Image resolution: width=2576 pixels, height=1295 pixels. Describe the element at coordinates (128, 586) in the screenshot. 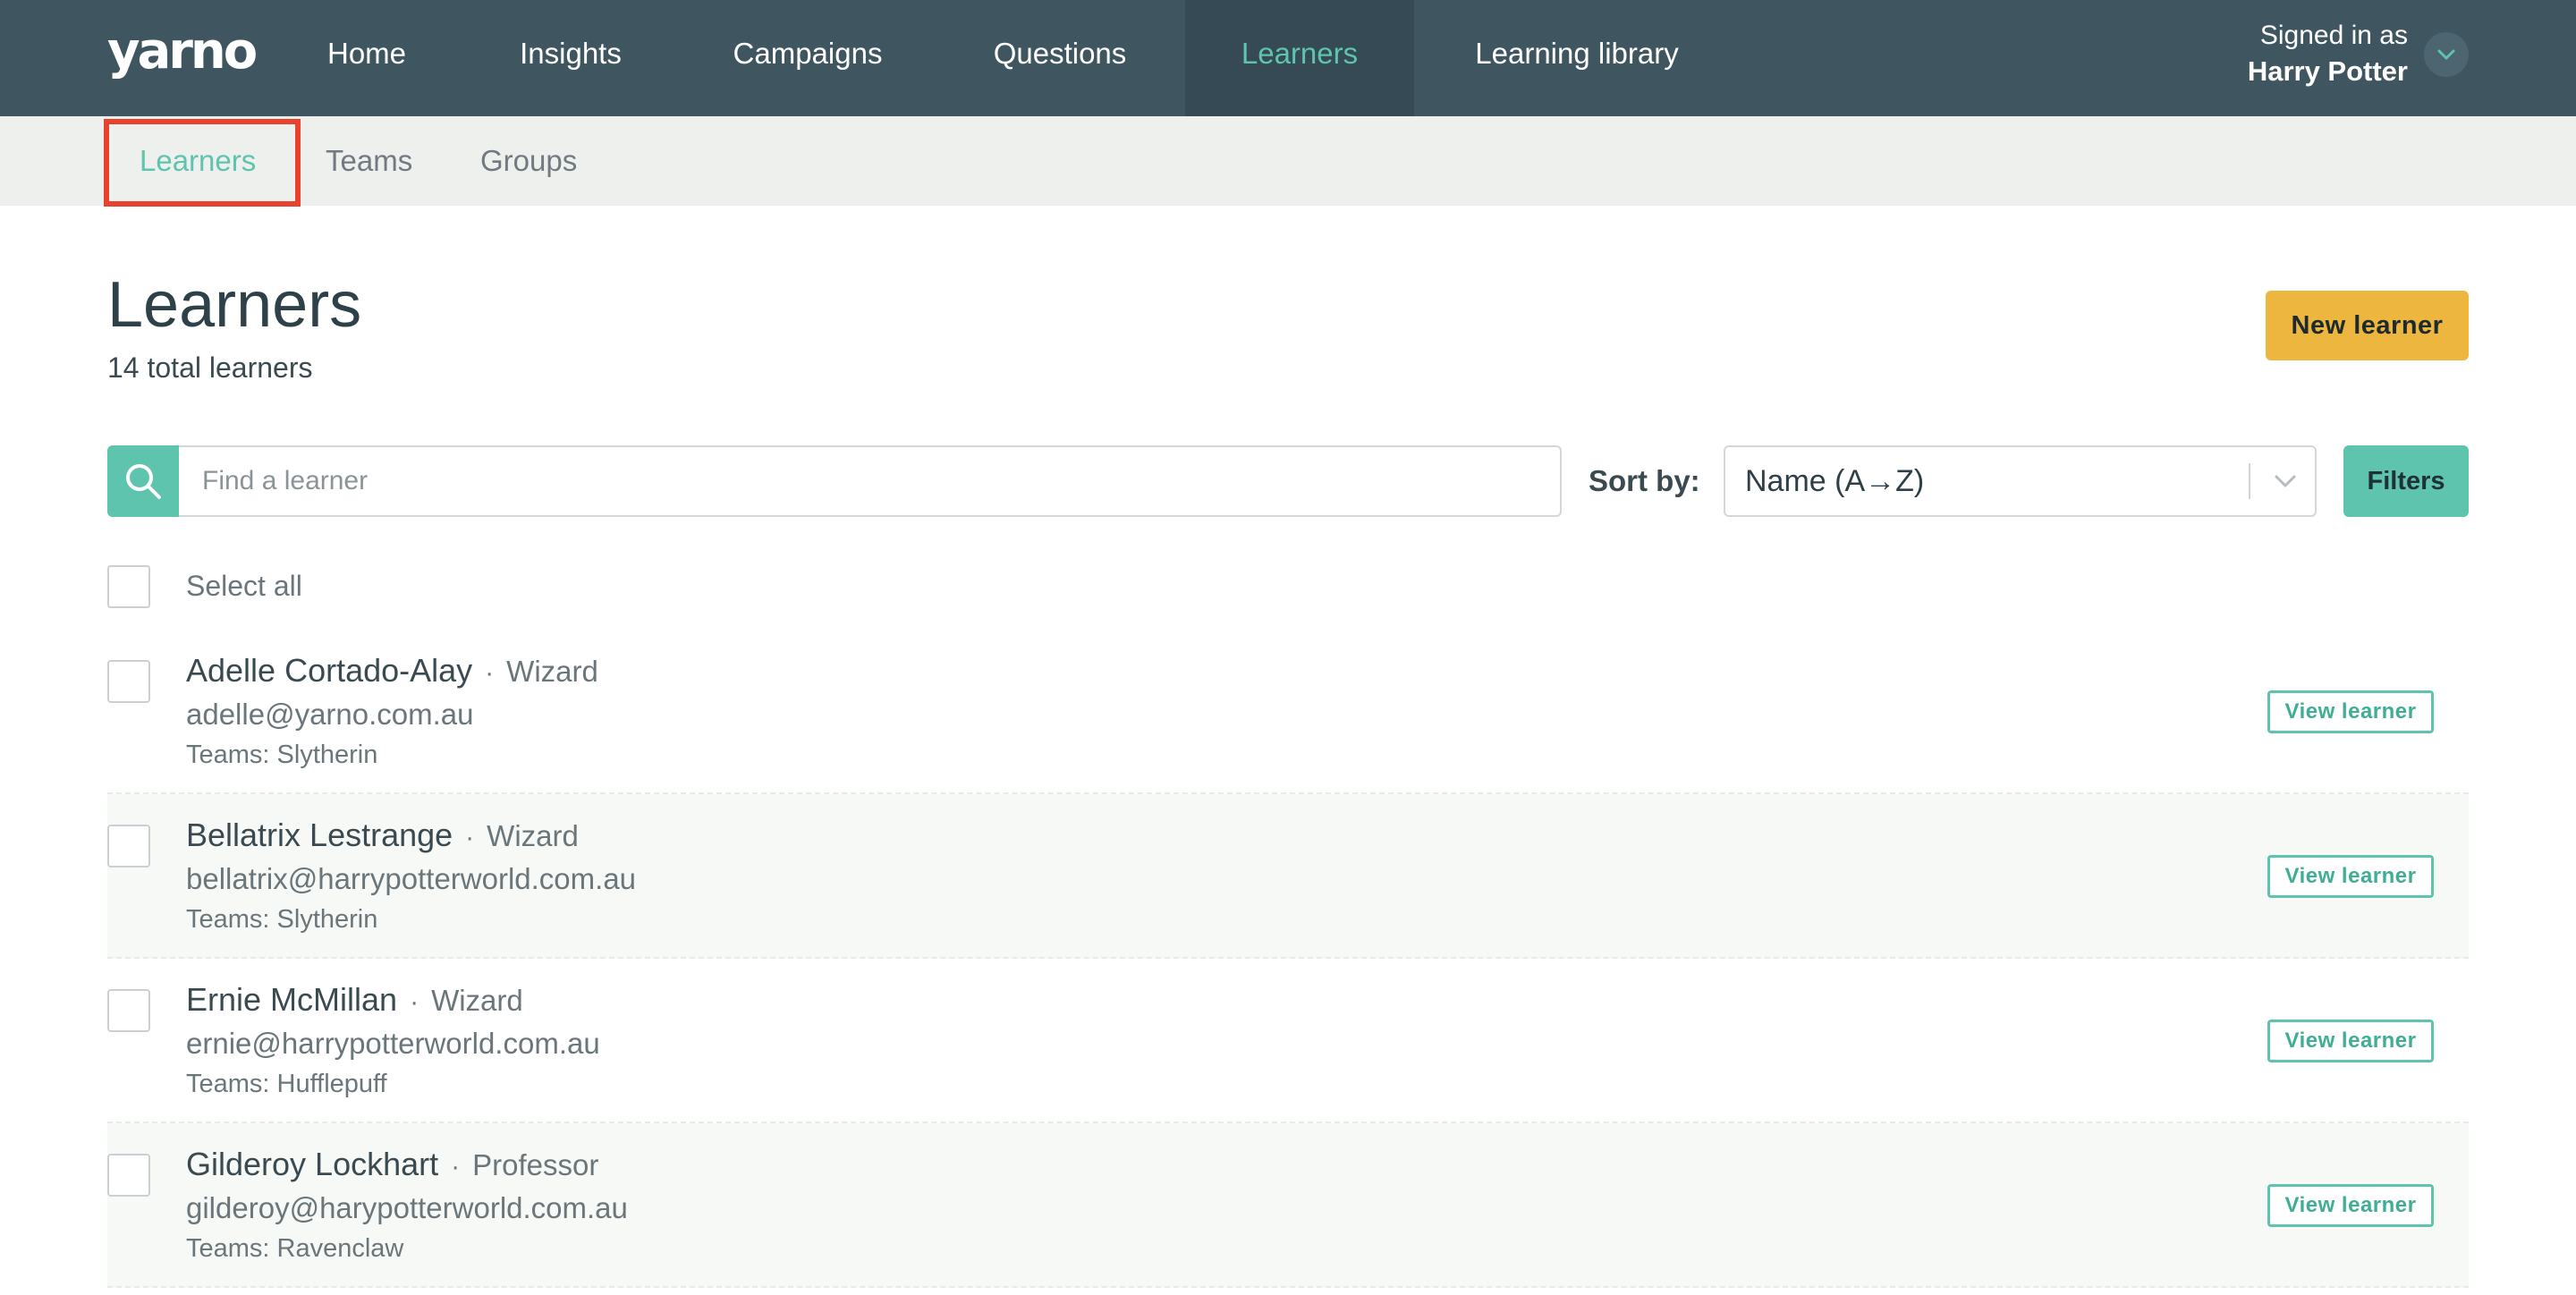

I see `select-all-checkbox` at that location.